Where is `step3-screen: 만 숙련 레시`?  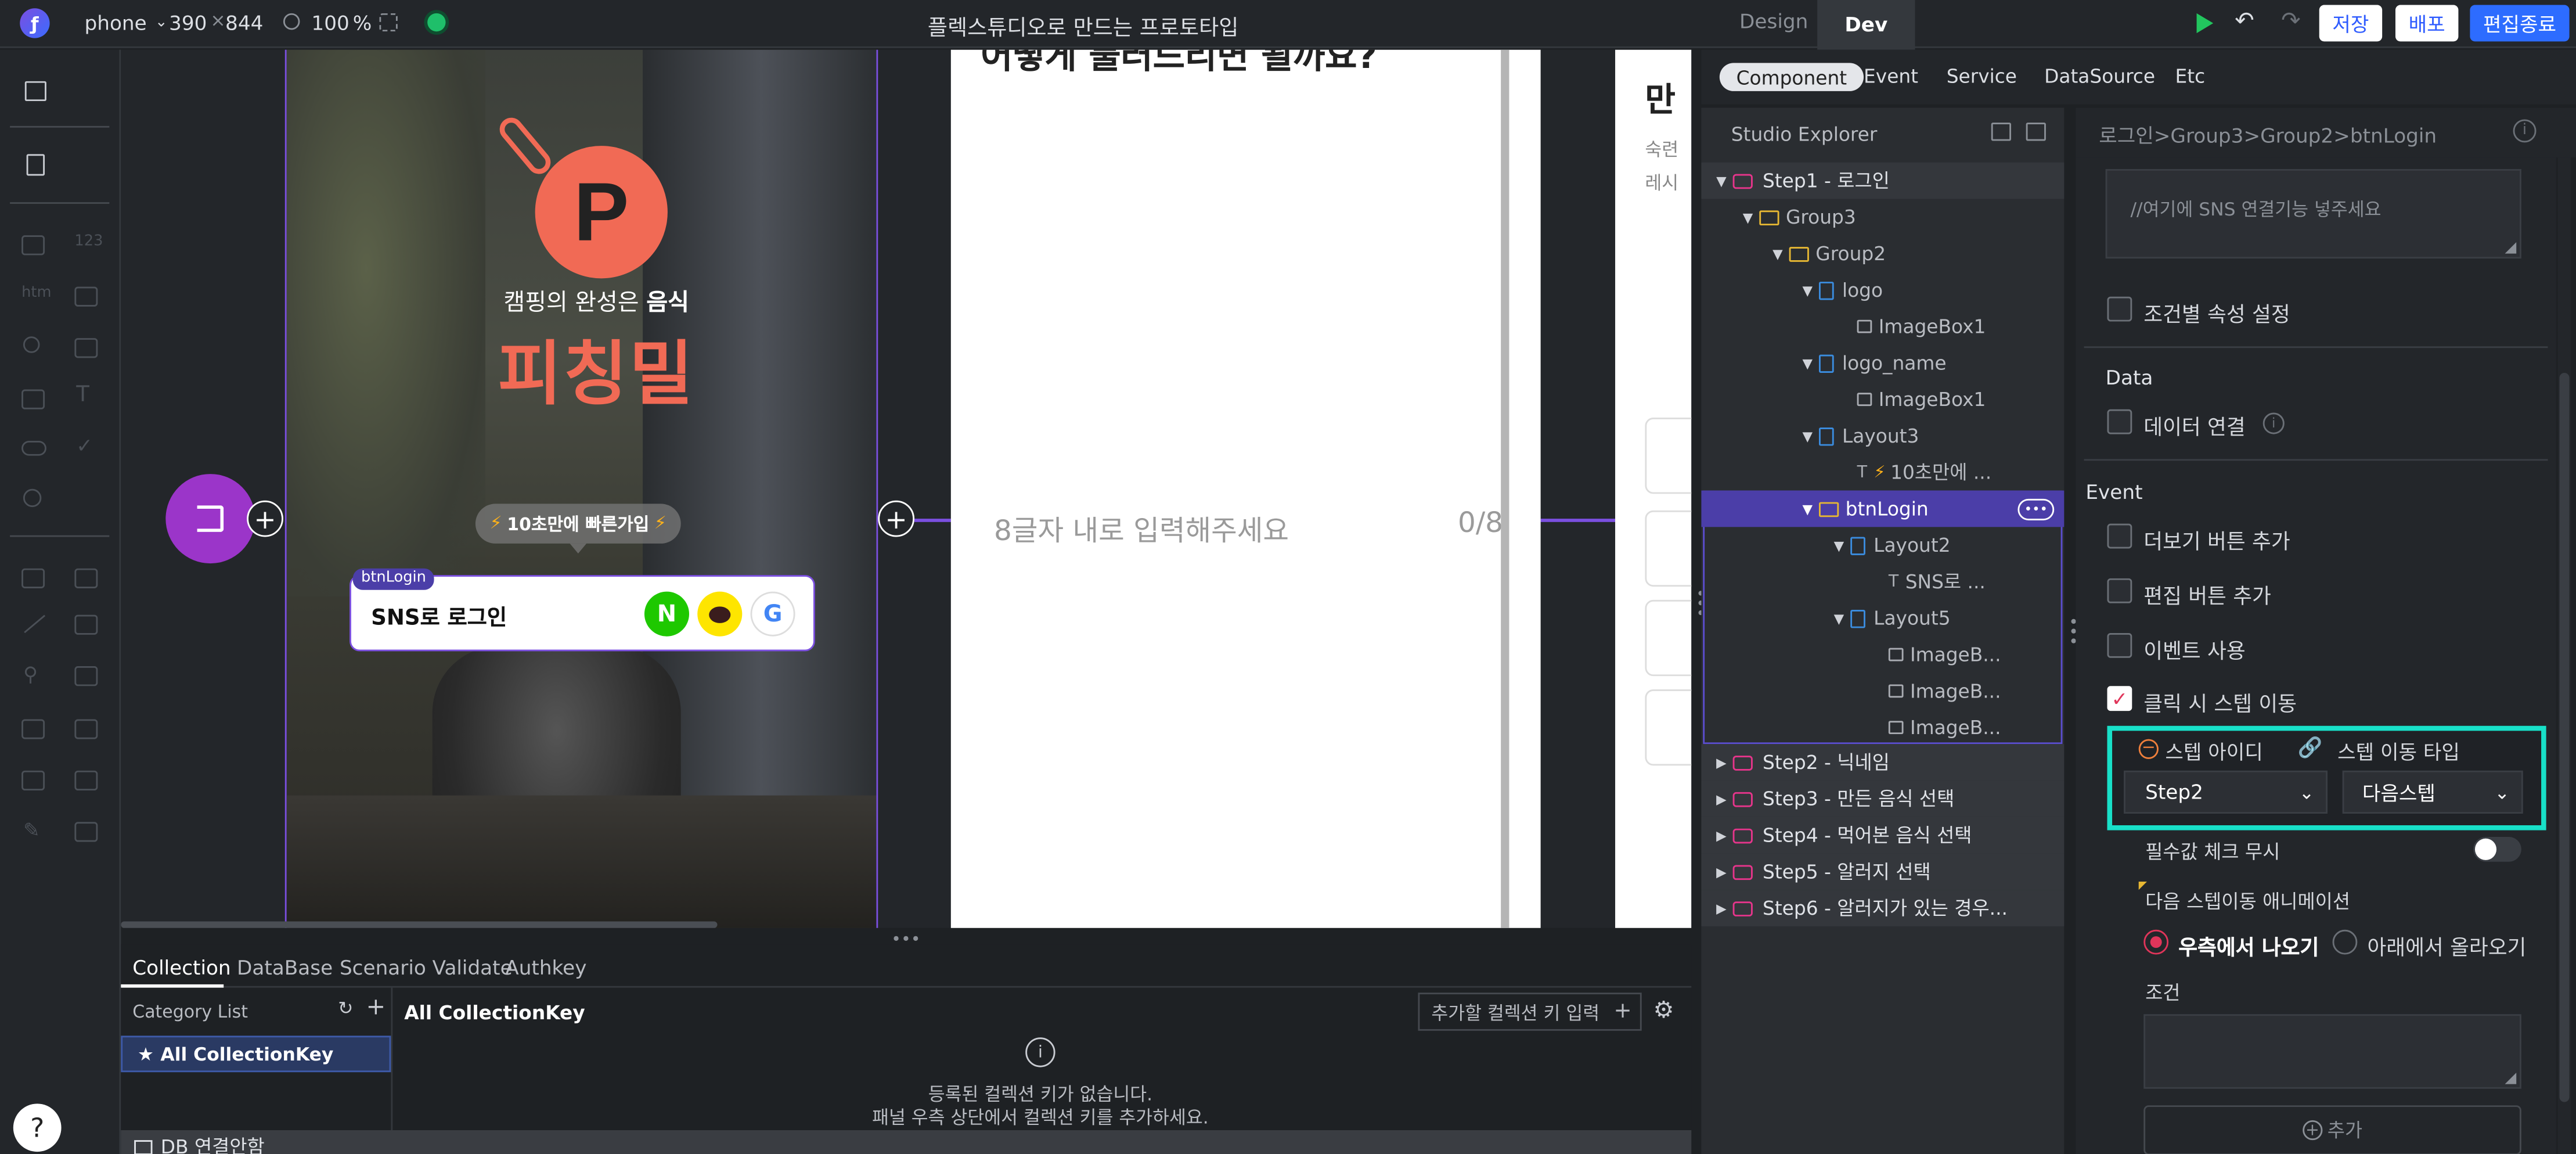
step3-screen: 만 숙련 레시 is located at coordinates (1653, 488).